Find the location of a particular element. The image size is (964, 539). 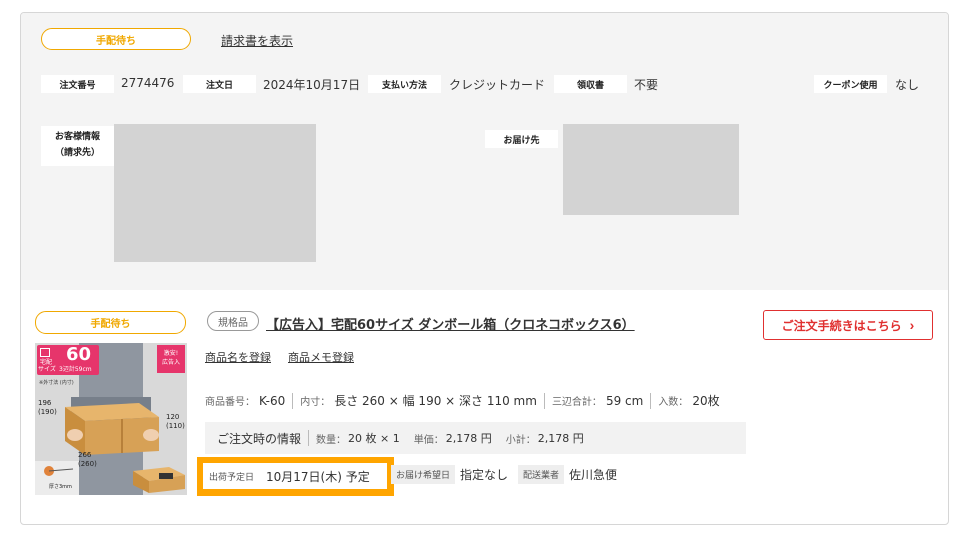

quantity-label: 数量： is located at coordinates (331, 440).